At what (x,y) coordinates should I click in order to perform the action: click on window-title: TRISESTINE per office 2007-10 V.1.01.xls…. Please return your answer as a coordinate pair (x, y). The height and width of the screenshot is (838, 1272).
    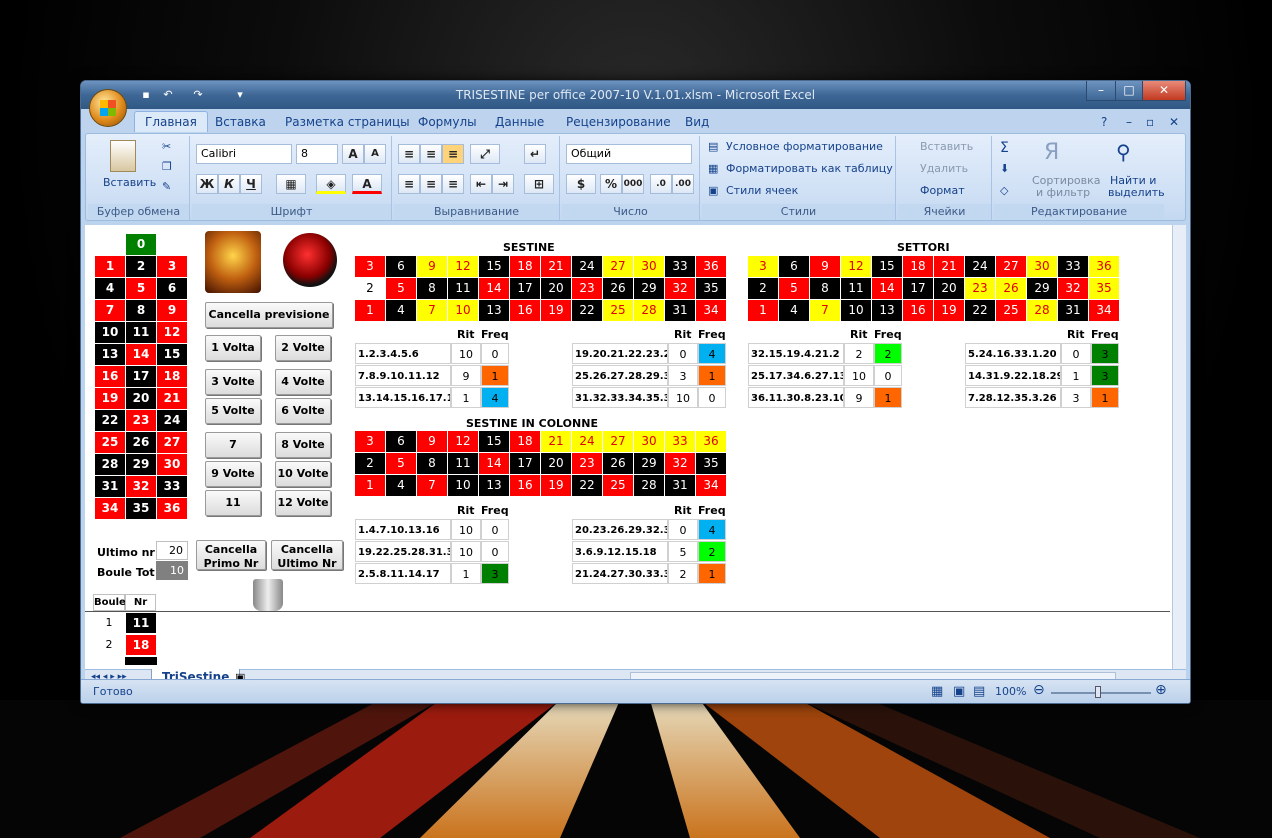
    Looking at the image, I should click on (635, 95).